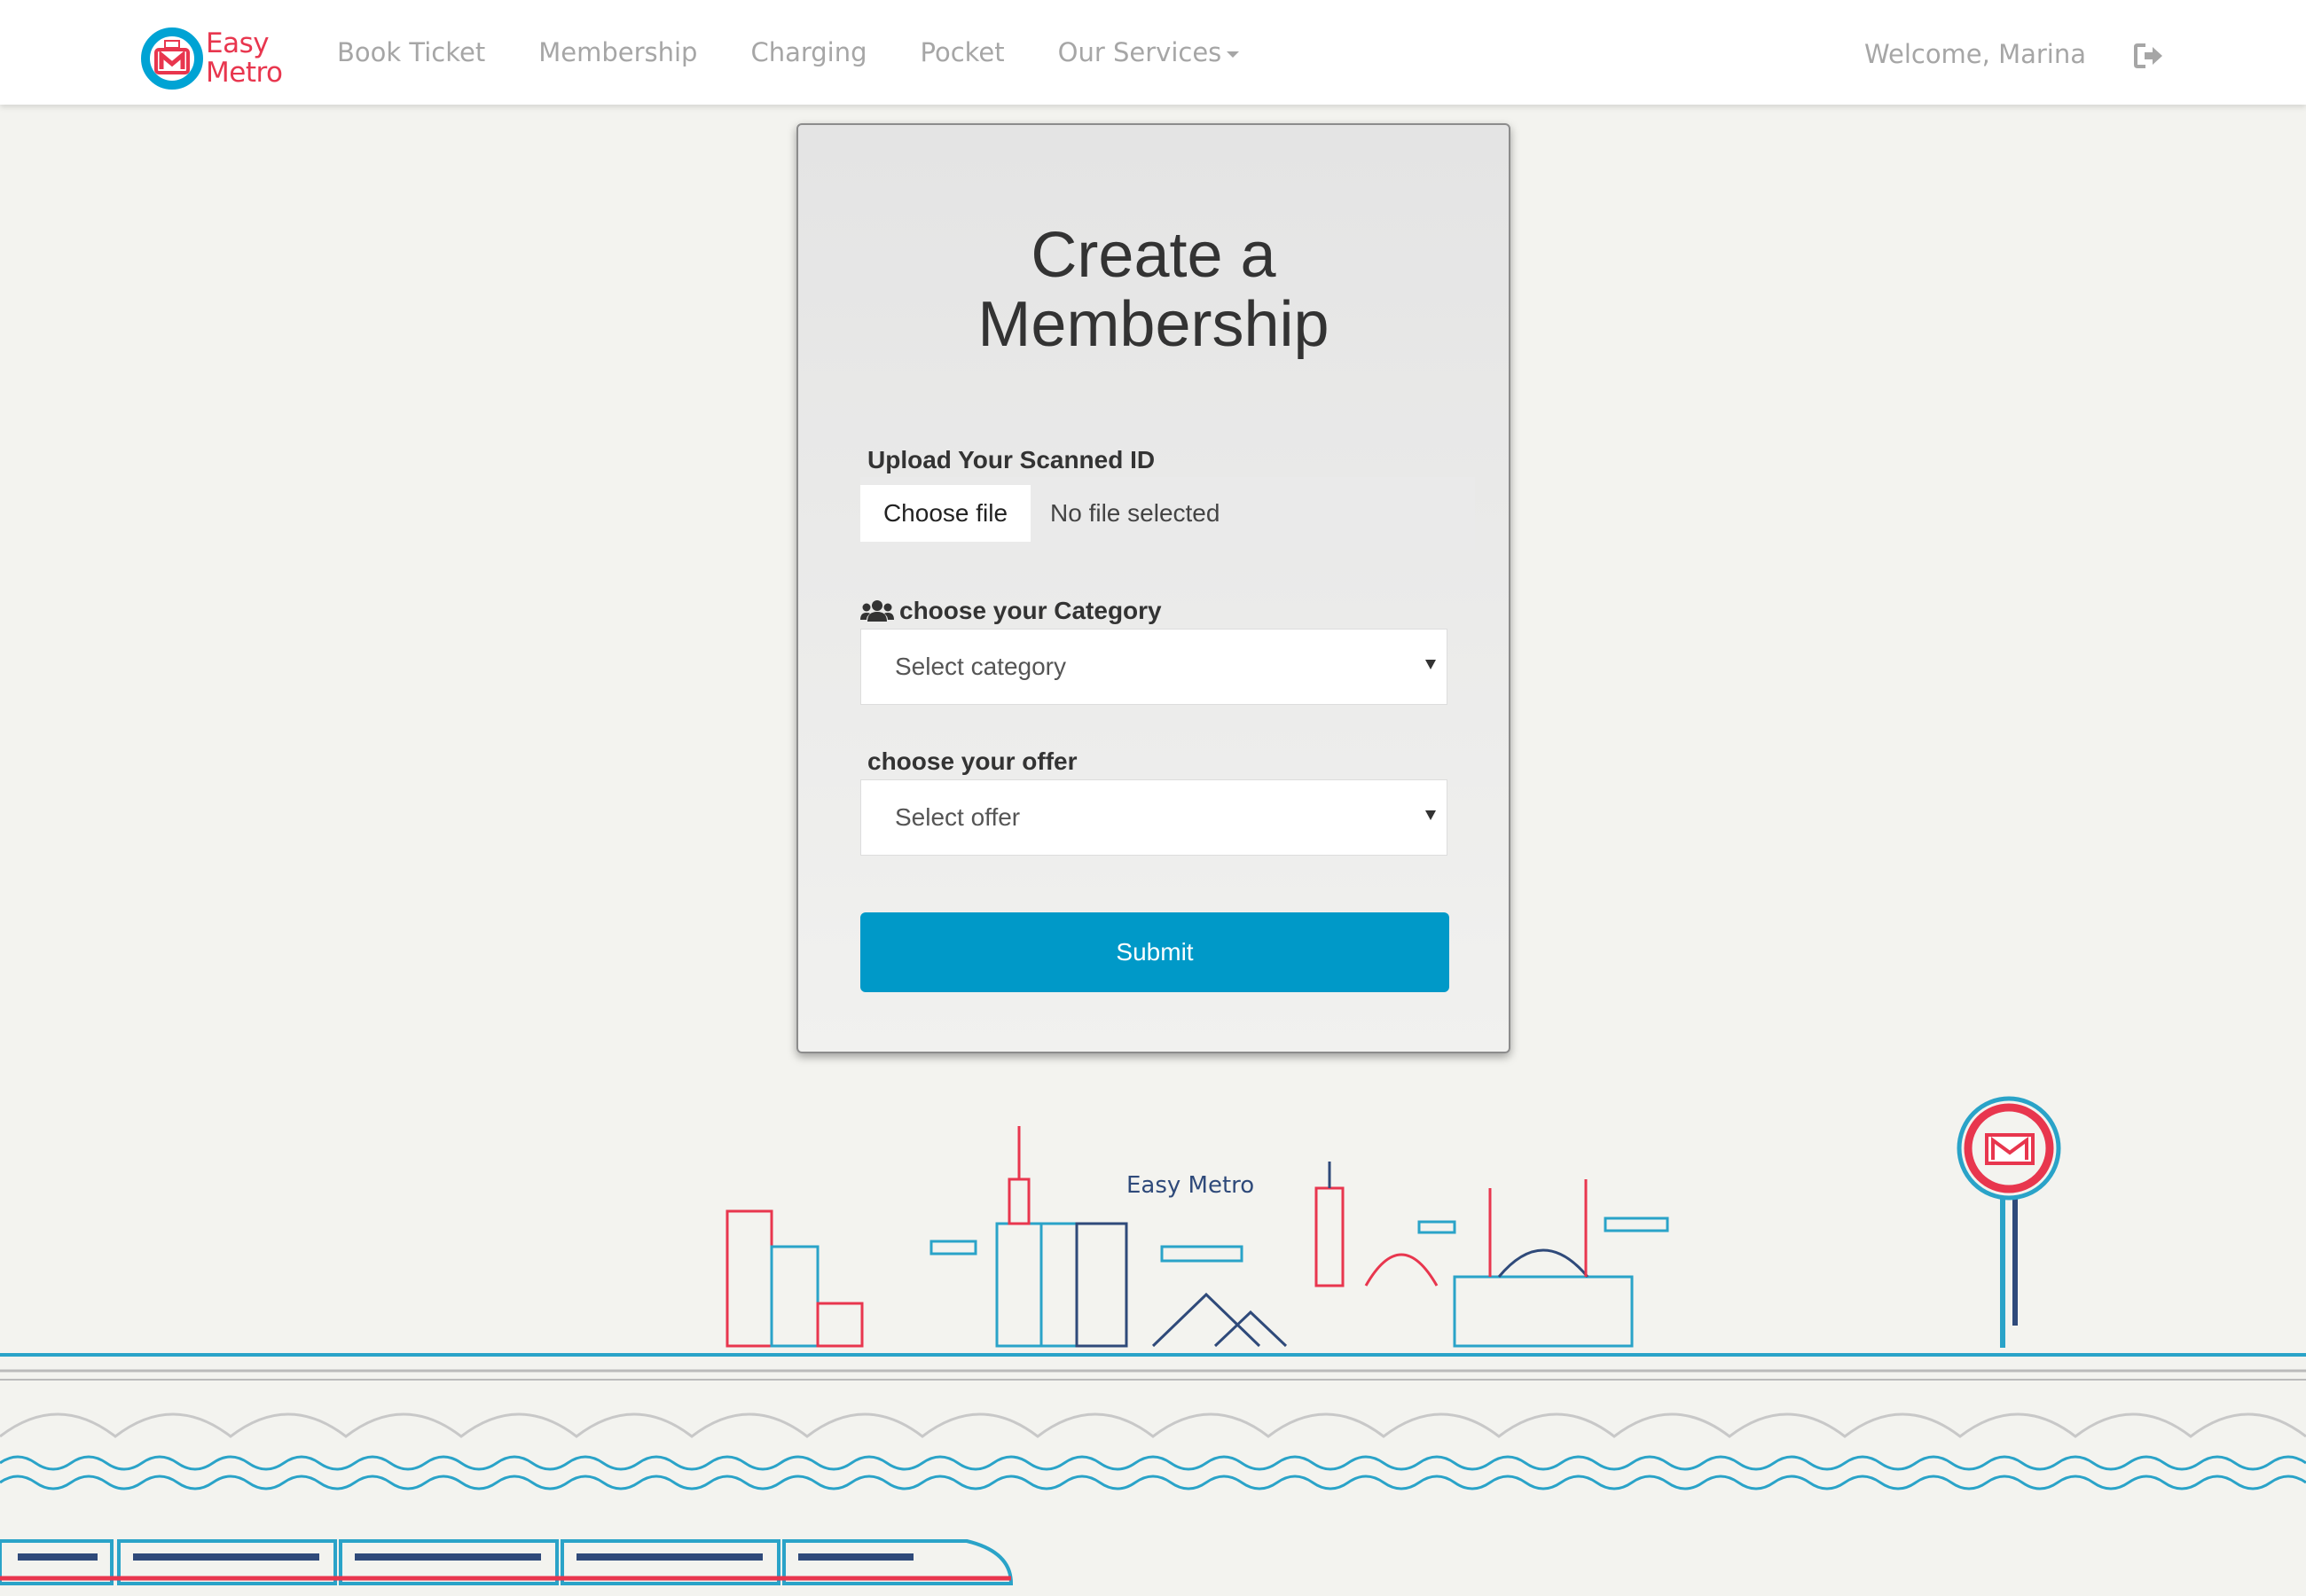 The height and width of the screenshot is (1596, 2306). I want to click on skyline-buildings, so click(1197, 1237).